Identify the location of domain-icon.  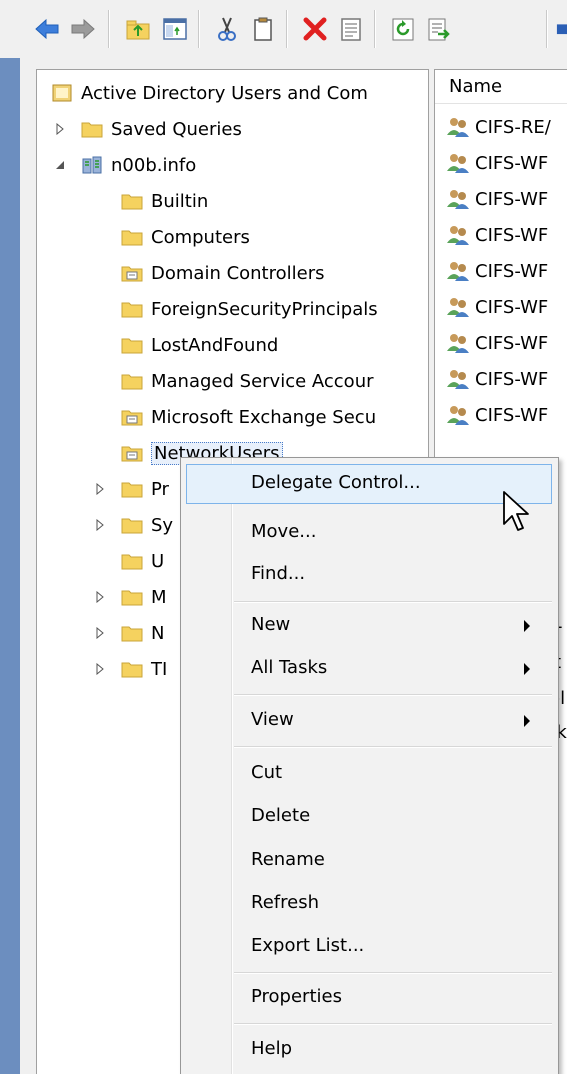
(92, 165).